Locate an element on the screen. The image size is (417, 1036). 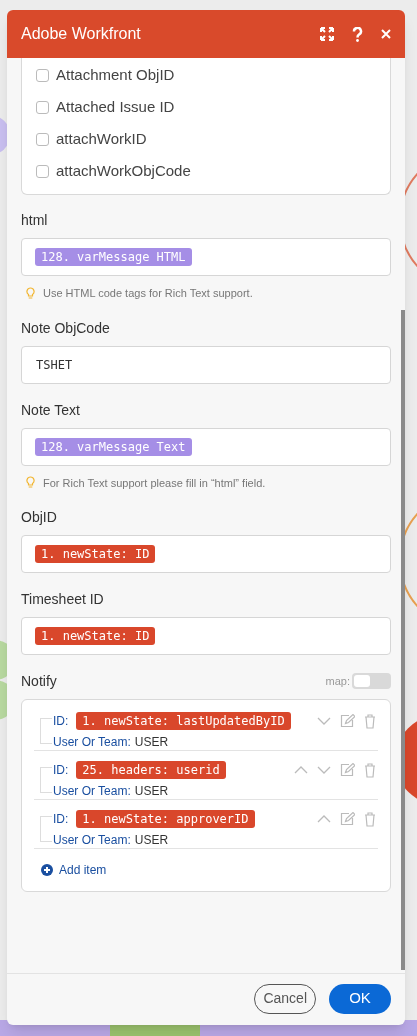
field-label: Note ObjCode is located at coordinates (66, 328).